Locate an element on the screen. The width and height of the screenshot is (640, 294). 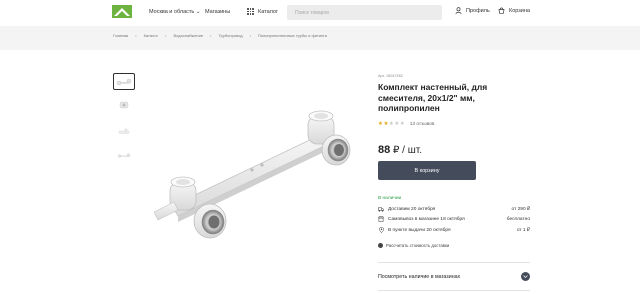
grid-icon is located at coordinates (250, 11).